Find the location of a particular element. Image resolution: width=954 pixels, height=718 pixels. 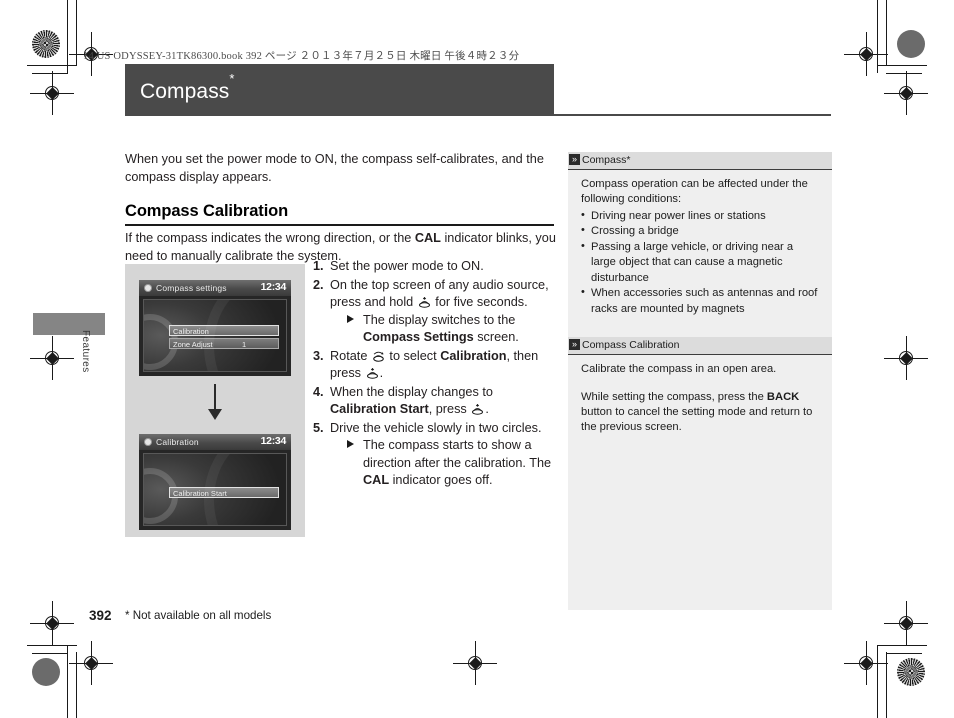

chevron-double-right-icon: » is located at coordinates (574, 159).